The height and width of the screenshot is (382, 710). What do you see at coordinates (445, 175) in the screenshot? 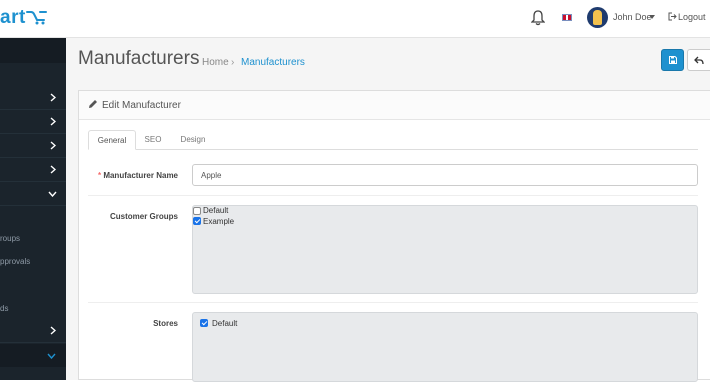
I see `manufacturer-name-input: Apple` at bounding box center [445, 175].